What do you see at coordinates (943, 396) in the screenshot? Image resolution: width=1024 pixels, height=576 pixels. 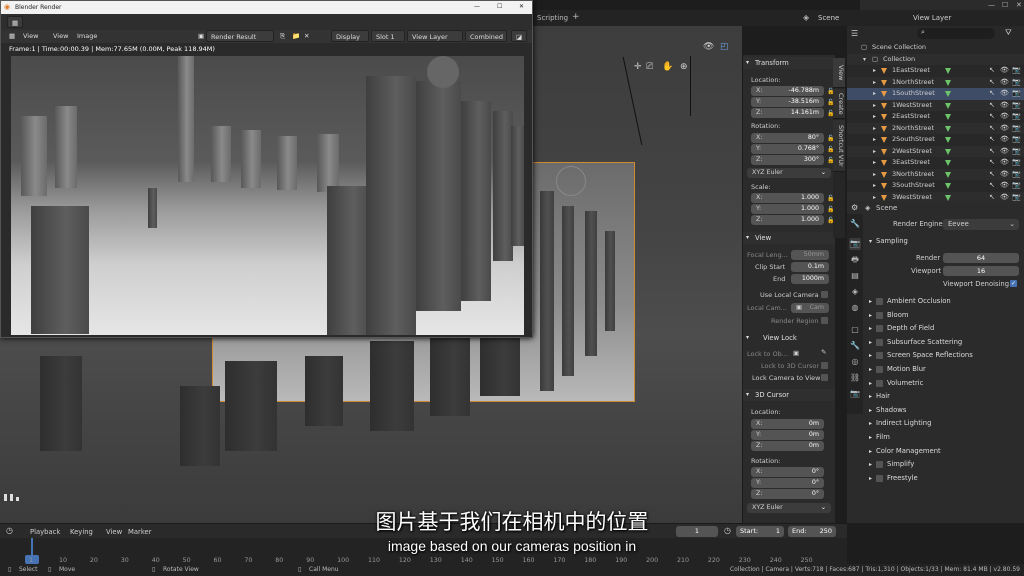 I see `properties-section-hair: ▸ Hair` at bounding box center [943, 396].